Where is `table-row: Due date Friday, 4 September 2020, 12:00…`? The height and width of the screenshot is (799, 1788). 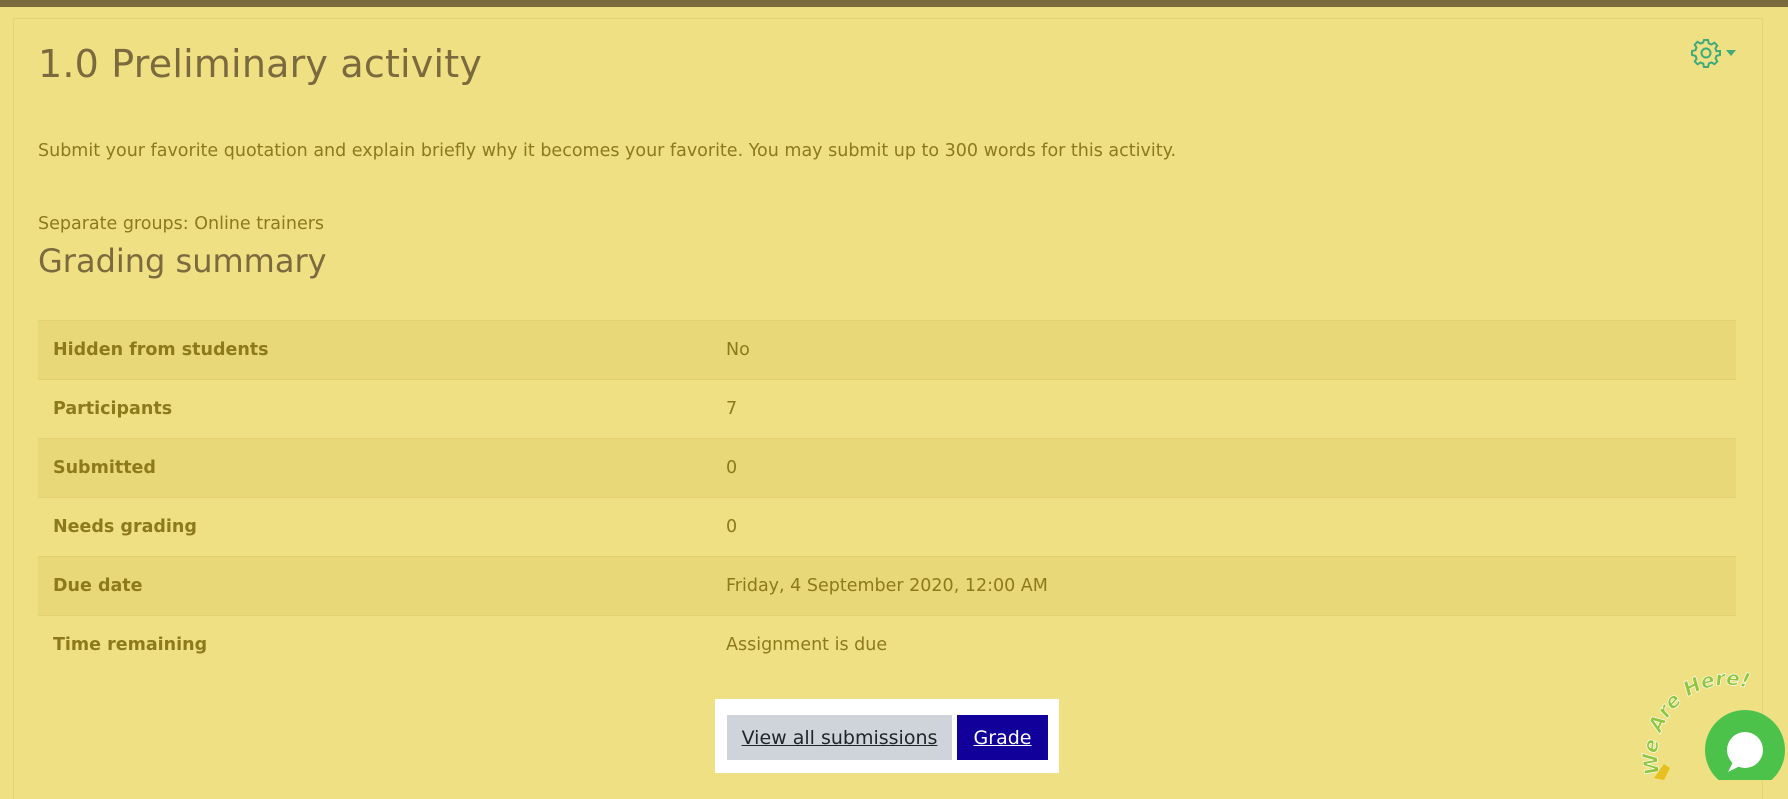 table-row: Due date Friday, 4 September 2020, 12:00… is located at coordinates (887, 586).